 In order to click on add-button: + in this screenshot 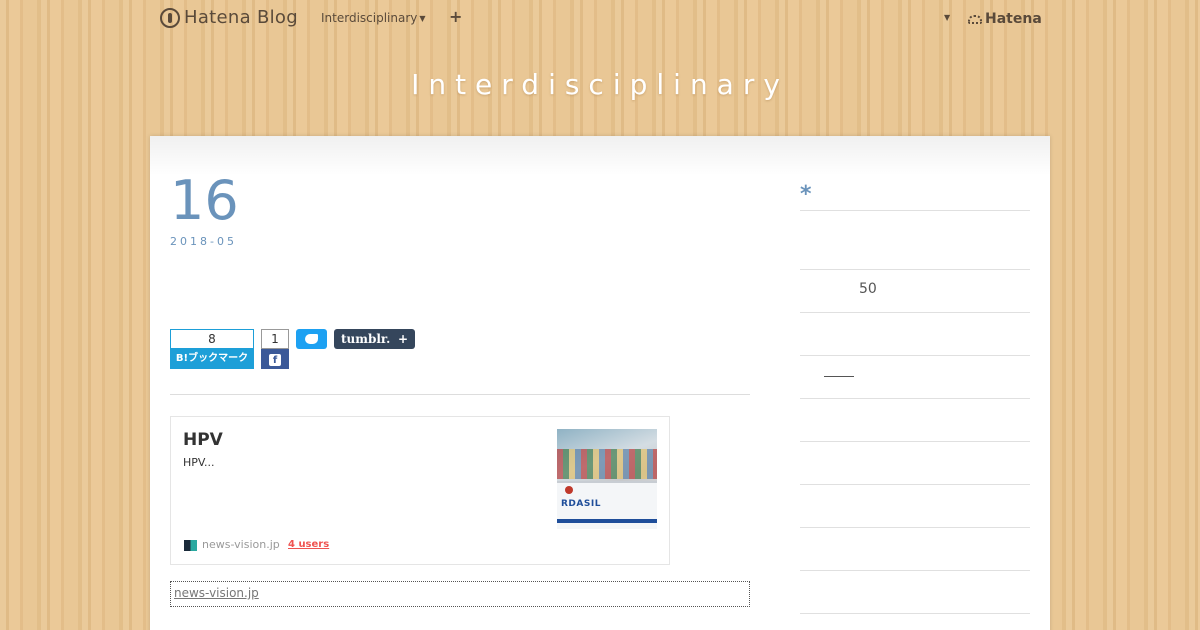, I will do `click(455, 16)`.